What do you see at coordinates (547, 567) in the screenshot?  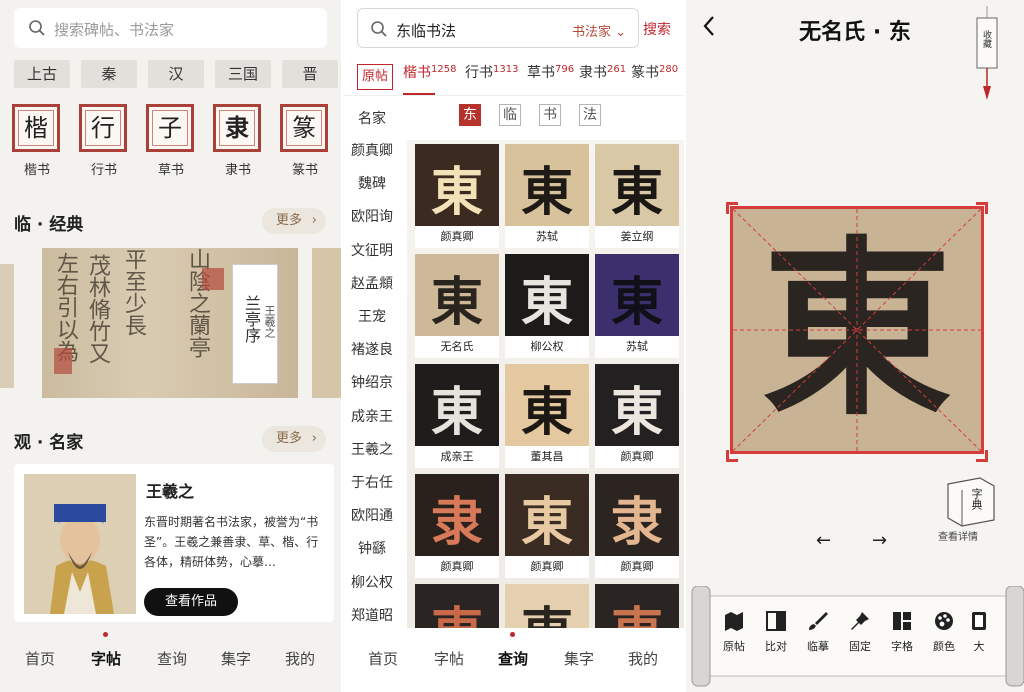 I see `glyph-caption: 颜真卿` at bounding box center [547, 567].